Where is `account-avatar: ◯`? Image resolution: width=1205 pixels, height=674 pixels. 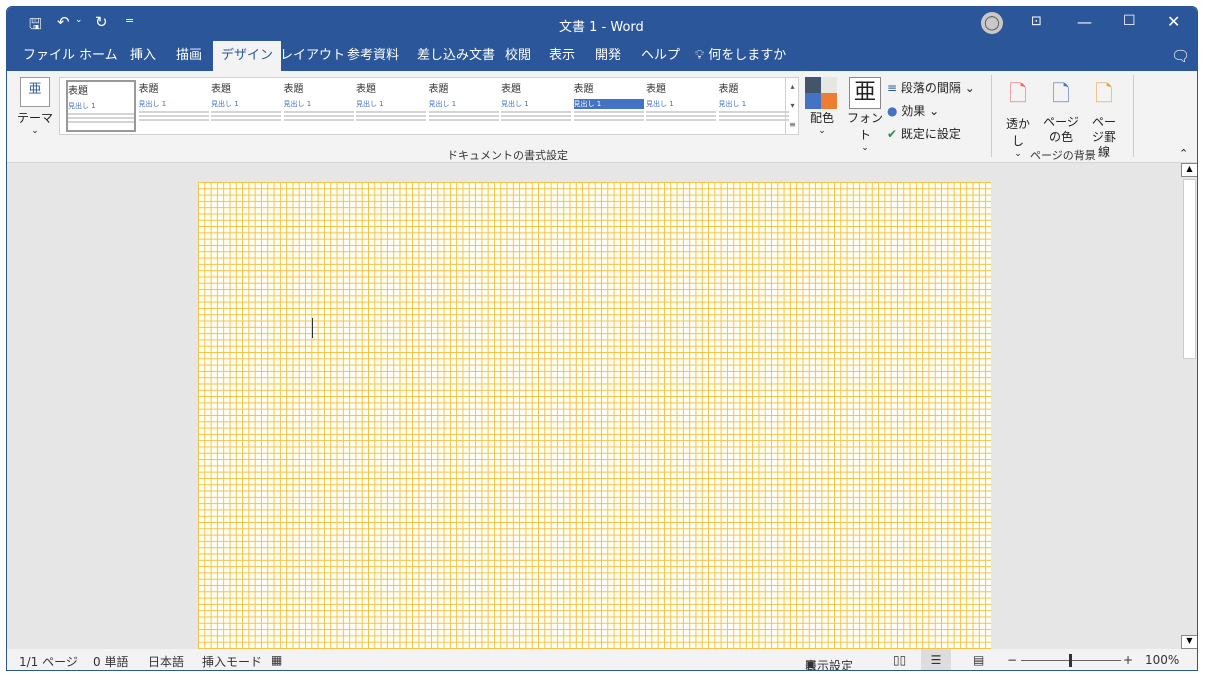
account-avatar: ◯ is located at coordinates (992, 23).